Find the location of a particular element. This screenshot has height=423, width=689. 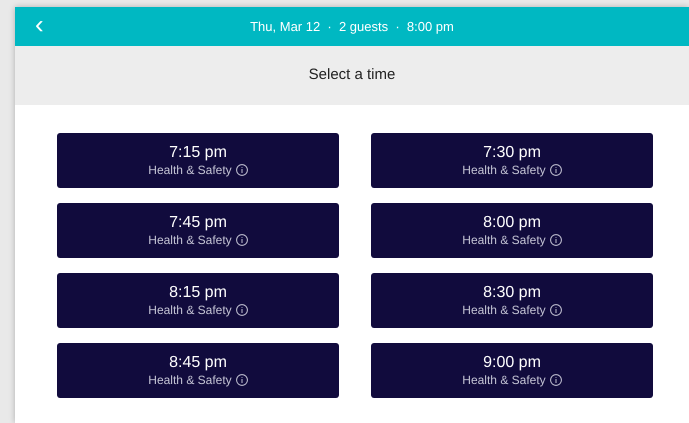

time-slot-button: 9:00 pm Health & Safety is located at coordinates (512, 370).